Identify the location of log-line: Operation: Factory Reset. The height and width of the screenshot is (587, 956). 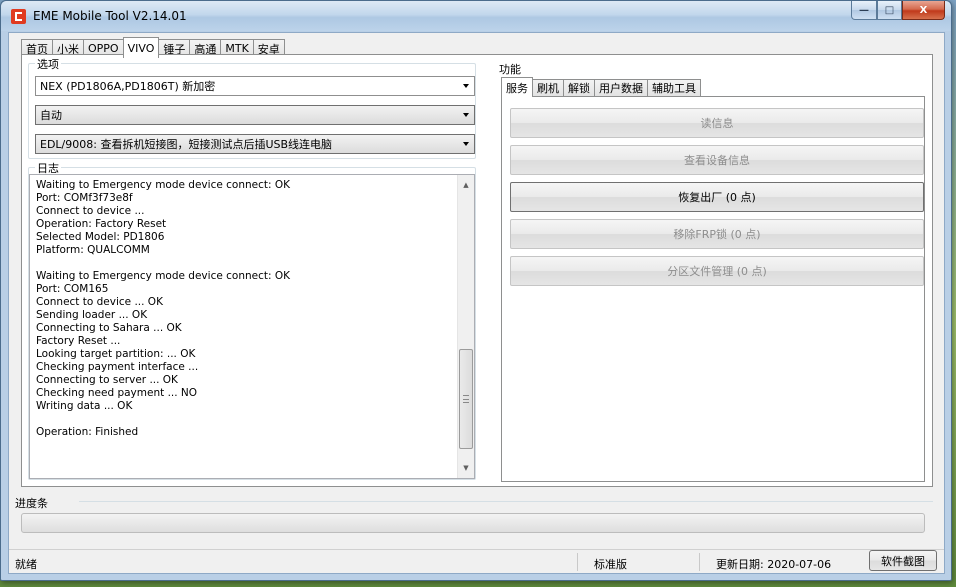
(101, 224).